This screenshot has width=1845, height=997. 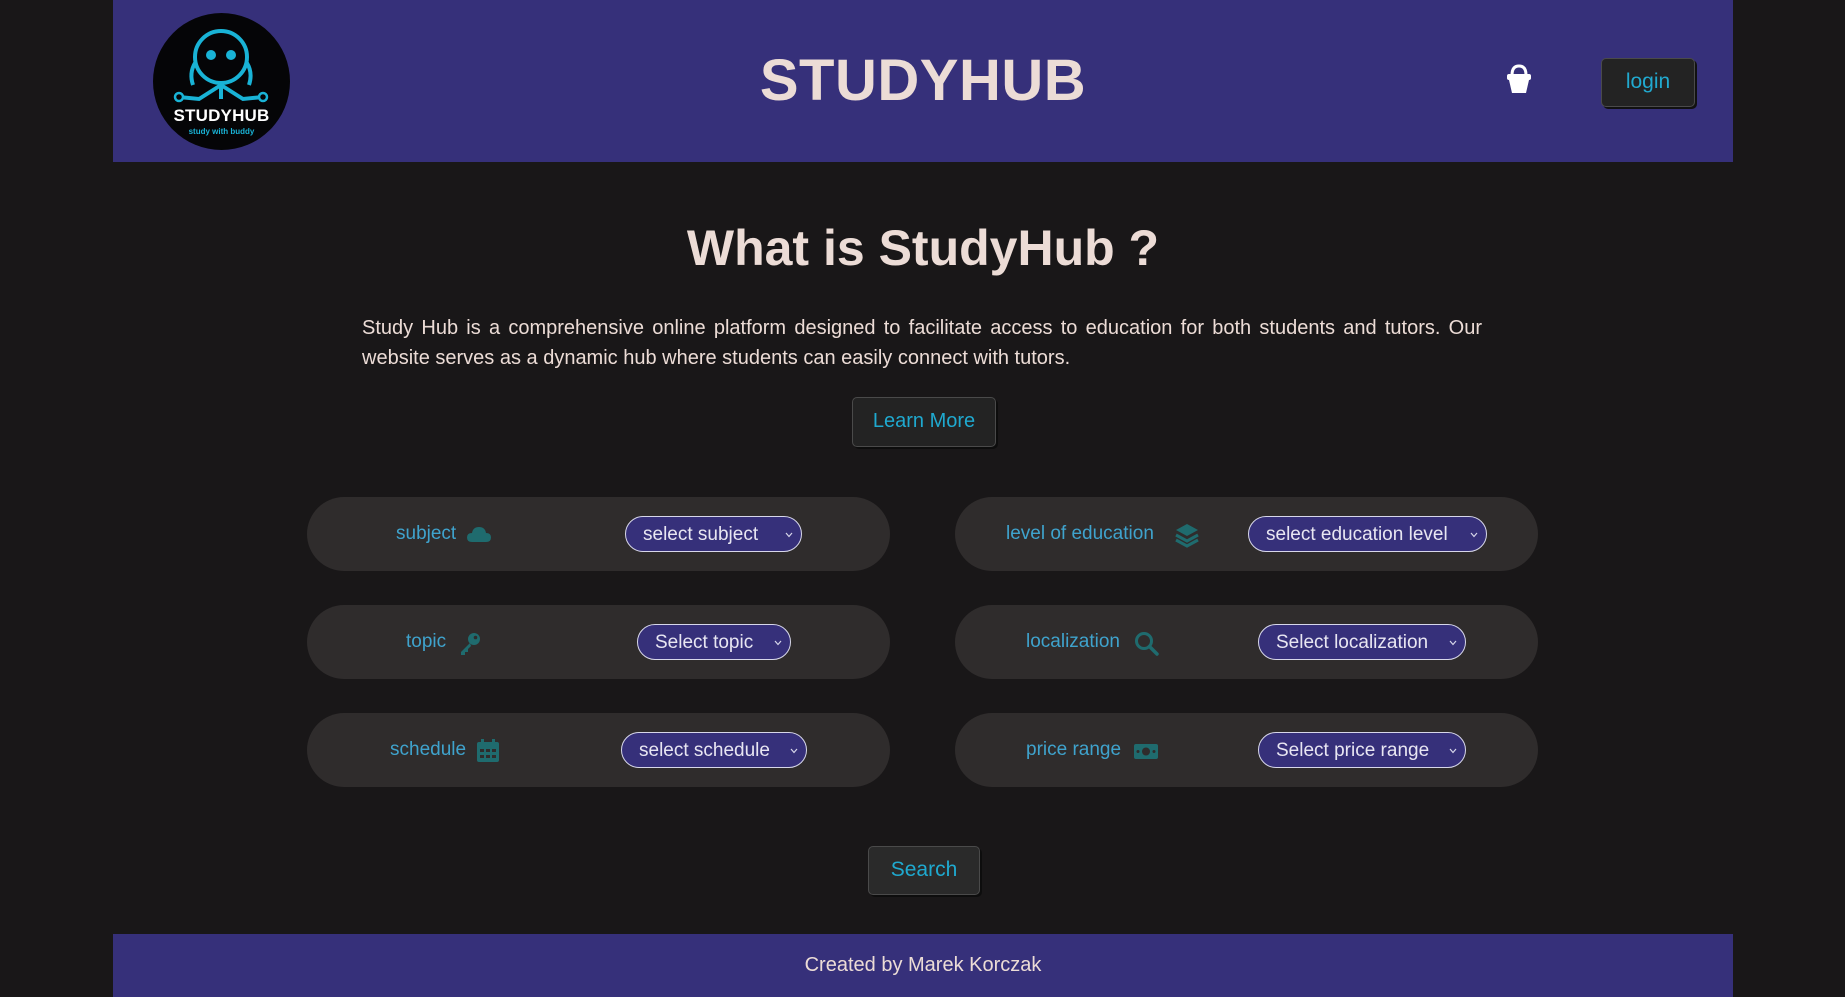 I want to click on footer-credit: Created by Marek Korczak, so click(x=923, y=965).